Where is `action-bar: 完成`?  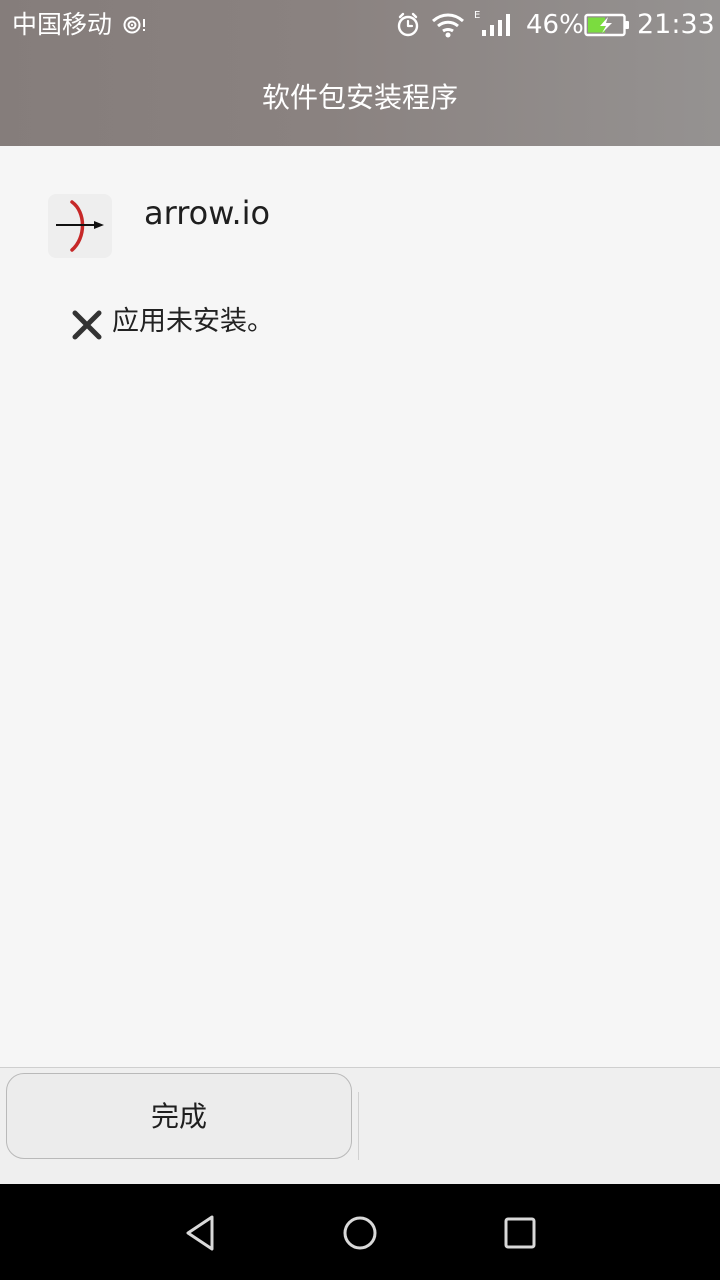
action-bar: 完成 is located at coordinates (360, 1125).